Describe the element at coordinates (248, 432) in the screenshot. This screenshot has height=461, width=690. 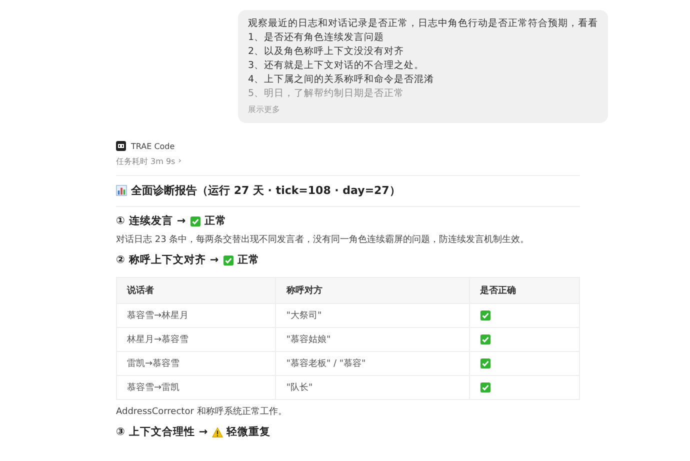
I see `section-status: 轻微重复` at that location.